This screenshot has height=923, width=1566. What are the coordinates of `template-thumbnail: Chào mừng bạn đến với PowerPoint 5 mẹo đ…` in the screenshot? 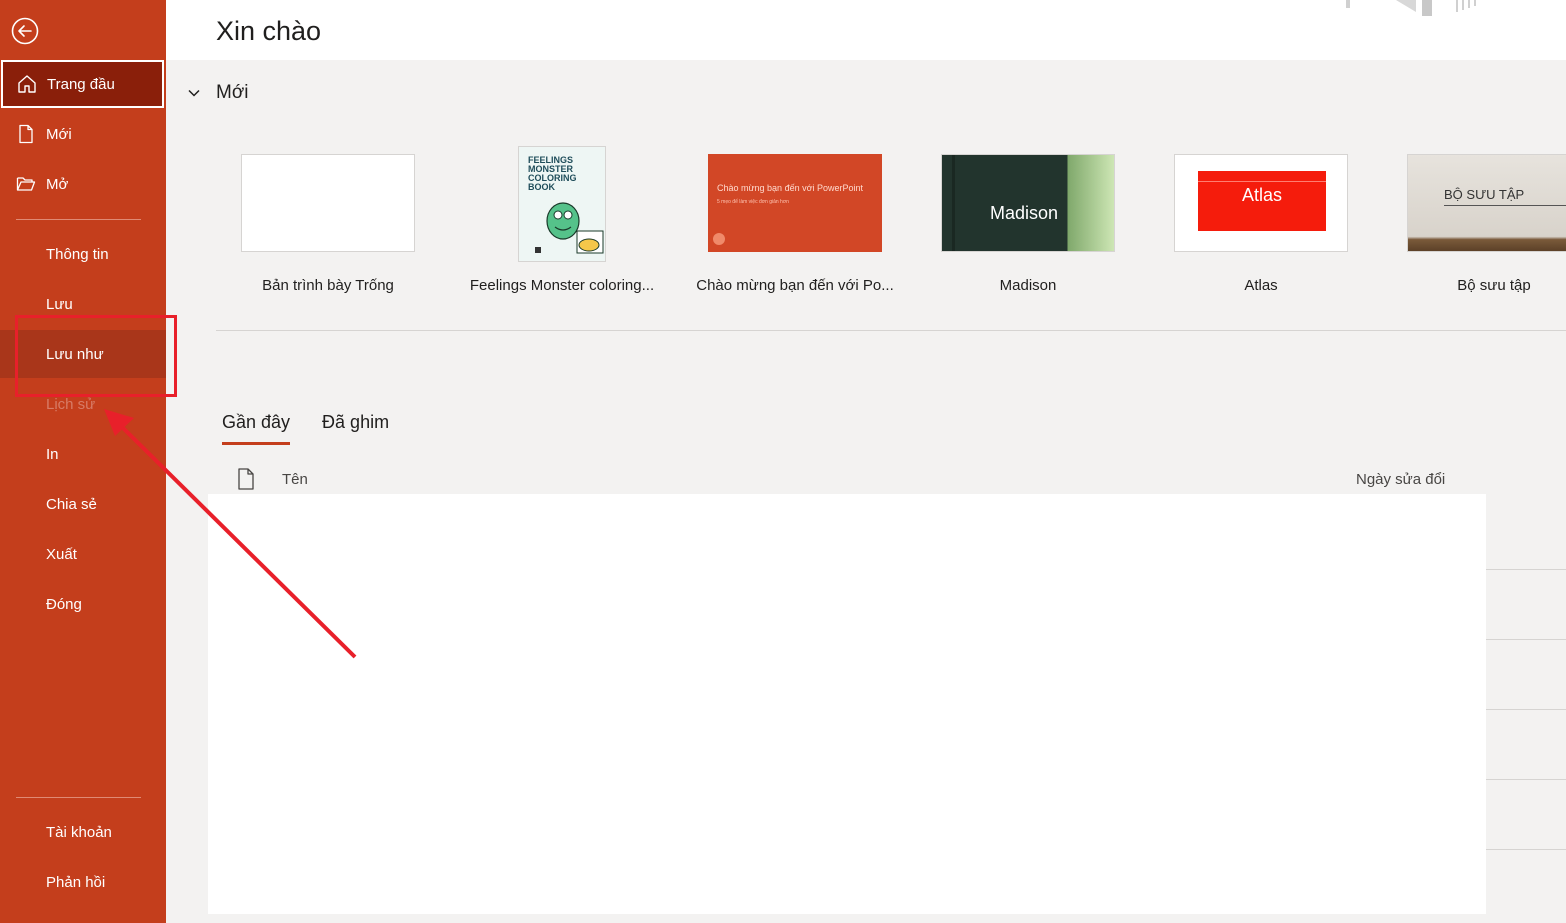 It's located at (795, 203).